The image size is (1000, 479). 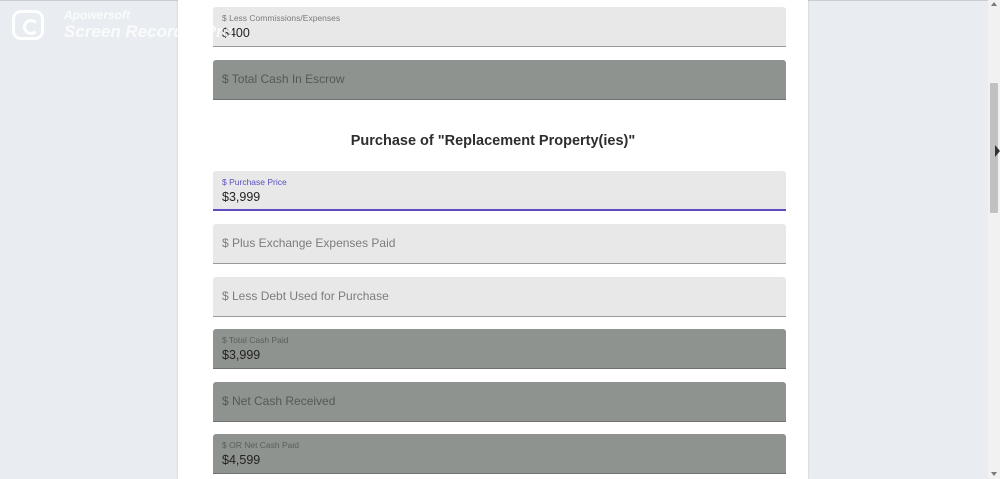 I want to click on scroll-up-arrow-icon, so click(x=994, y=4).